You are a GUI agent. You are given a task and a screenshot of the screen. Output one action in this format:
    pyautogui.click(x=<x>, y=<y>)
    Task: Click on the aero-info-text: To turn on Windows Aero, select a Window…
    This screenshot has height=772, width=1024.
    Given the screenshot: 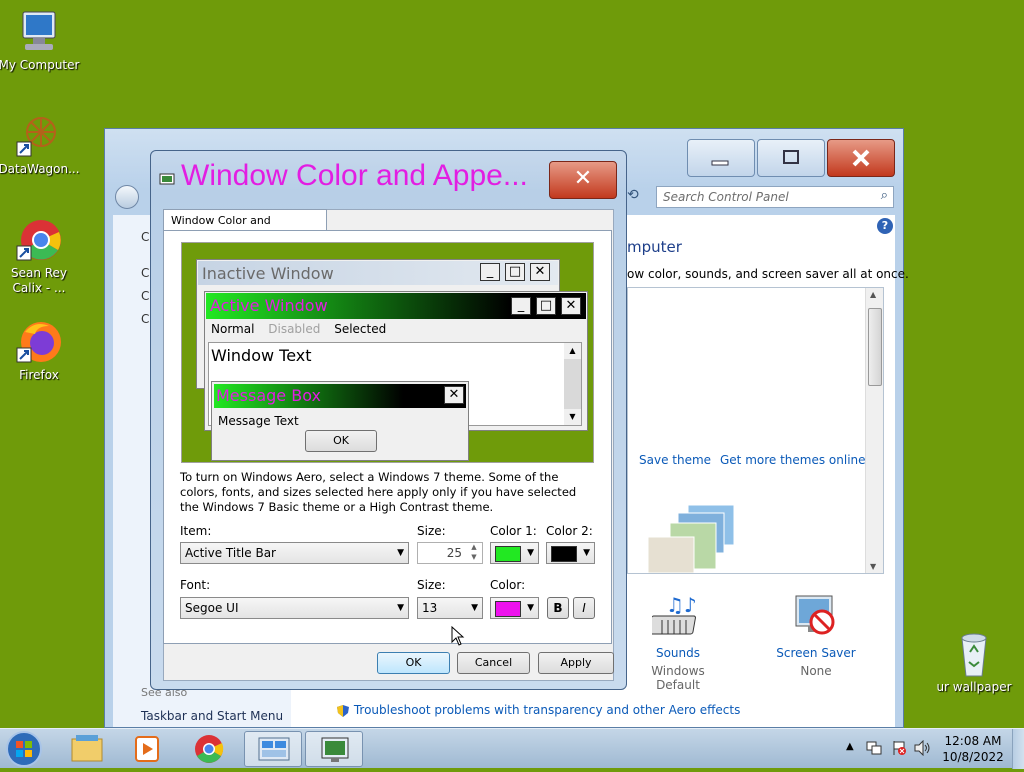 What is the action you would take?
    pyautogui.click(x=378, y=492)
    